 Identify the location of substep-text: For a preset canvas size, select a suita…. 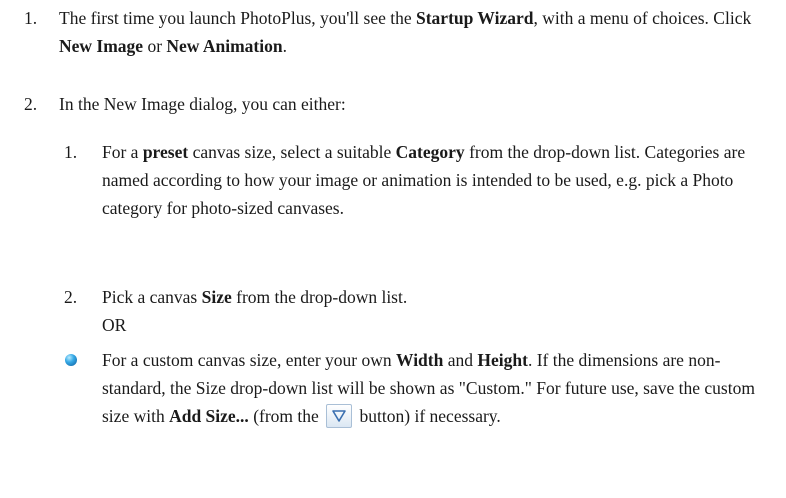
(424, 180).